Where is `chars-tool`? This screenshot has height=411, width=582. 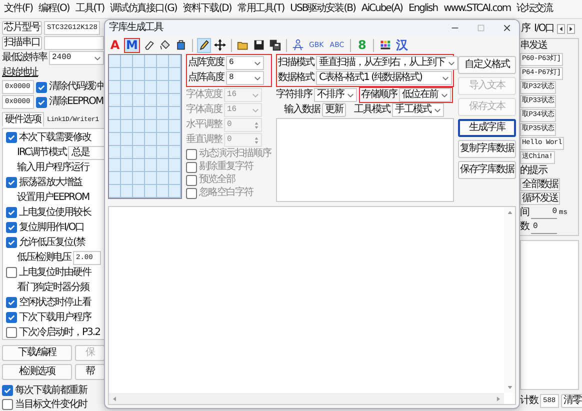
chars-tool is located at coordinates (297, 45).